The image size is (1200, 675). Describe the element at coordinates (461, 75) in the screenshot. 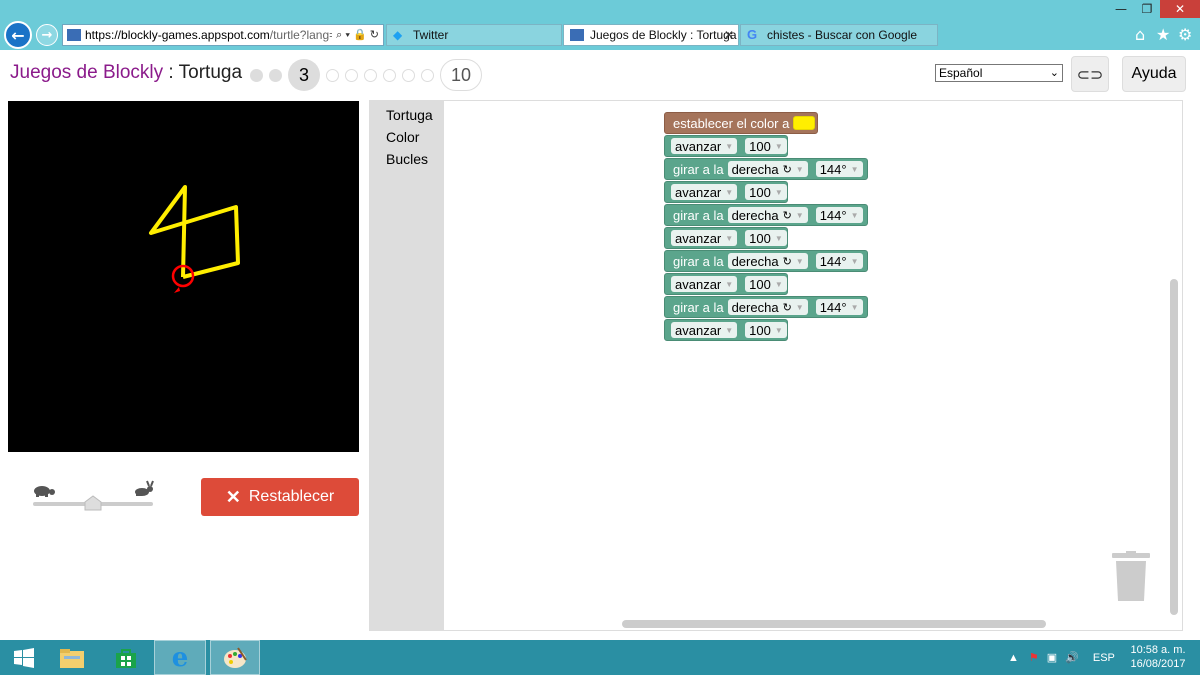

I see `last-level-indicator: 10` at that location.